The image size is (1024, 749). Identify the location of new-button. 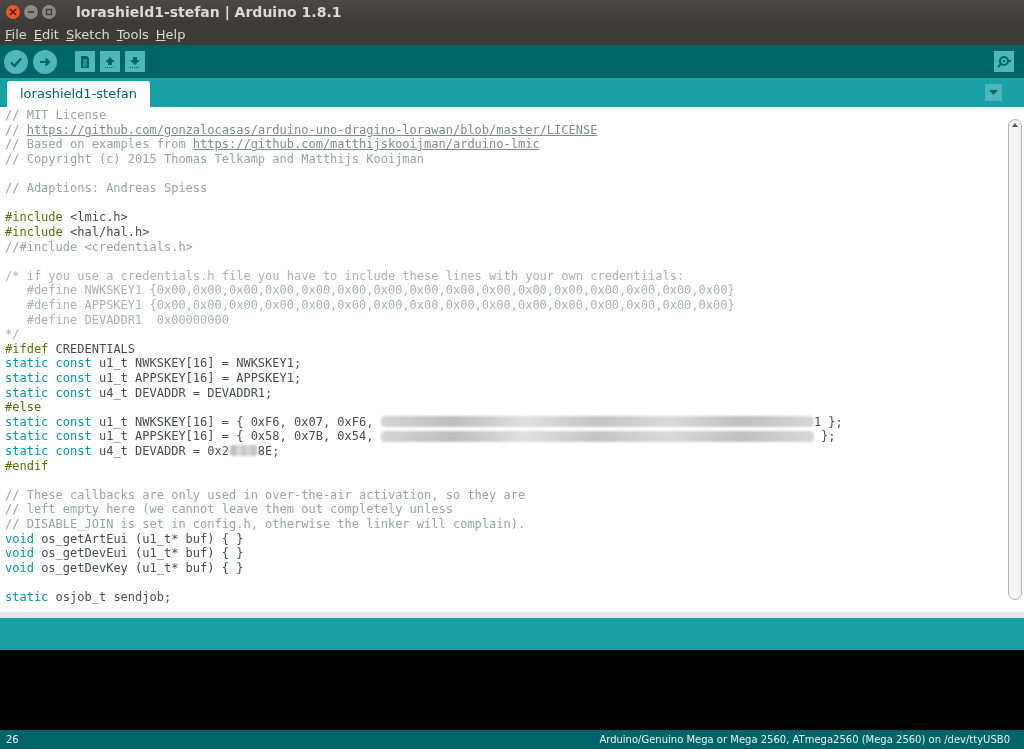
(85, 61).